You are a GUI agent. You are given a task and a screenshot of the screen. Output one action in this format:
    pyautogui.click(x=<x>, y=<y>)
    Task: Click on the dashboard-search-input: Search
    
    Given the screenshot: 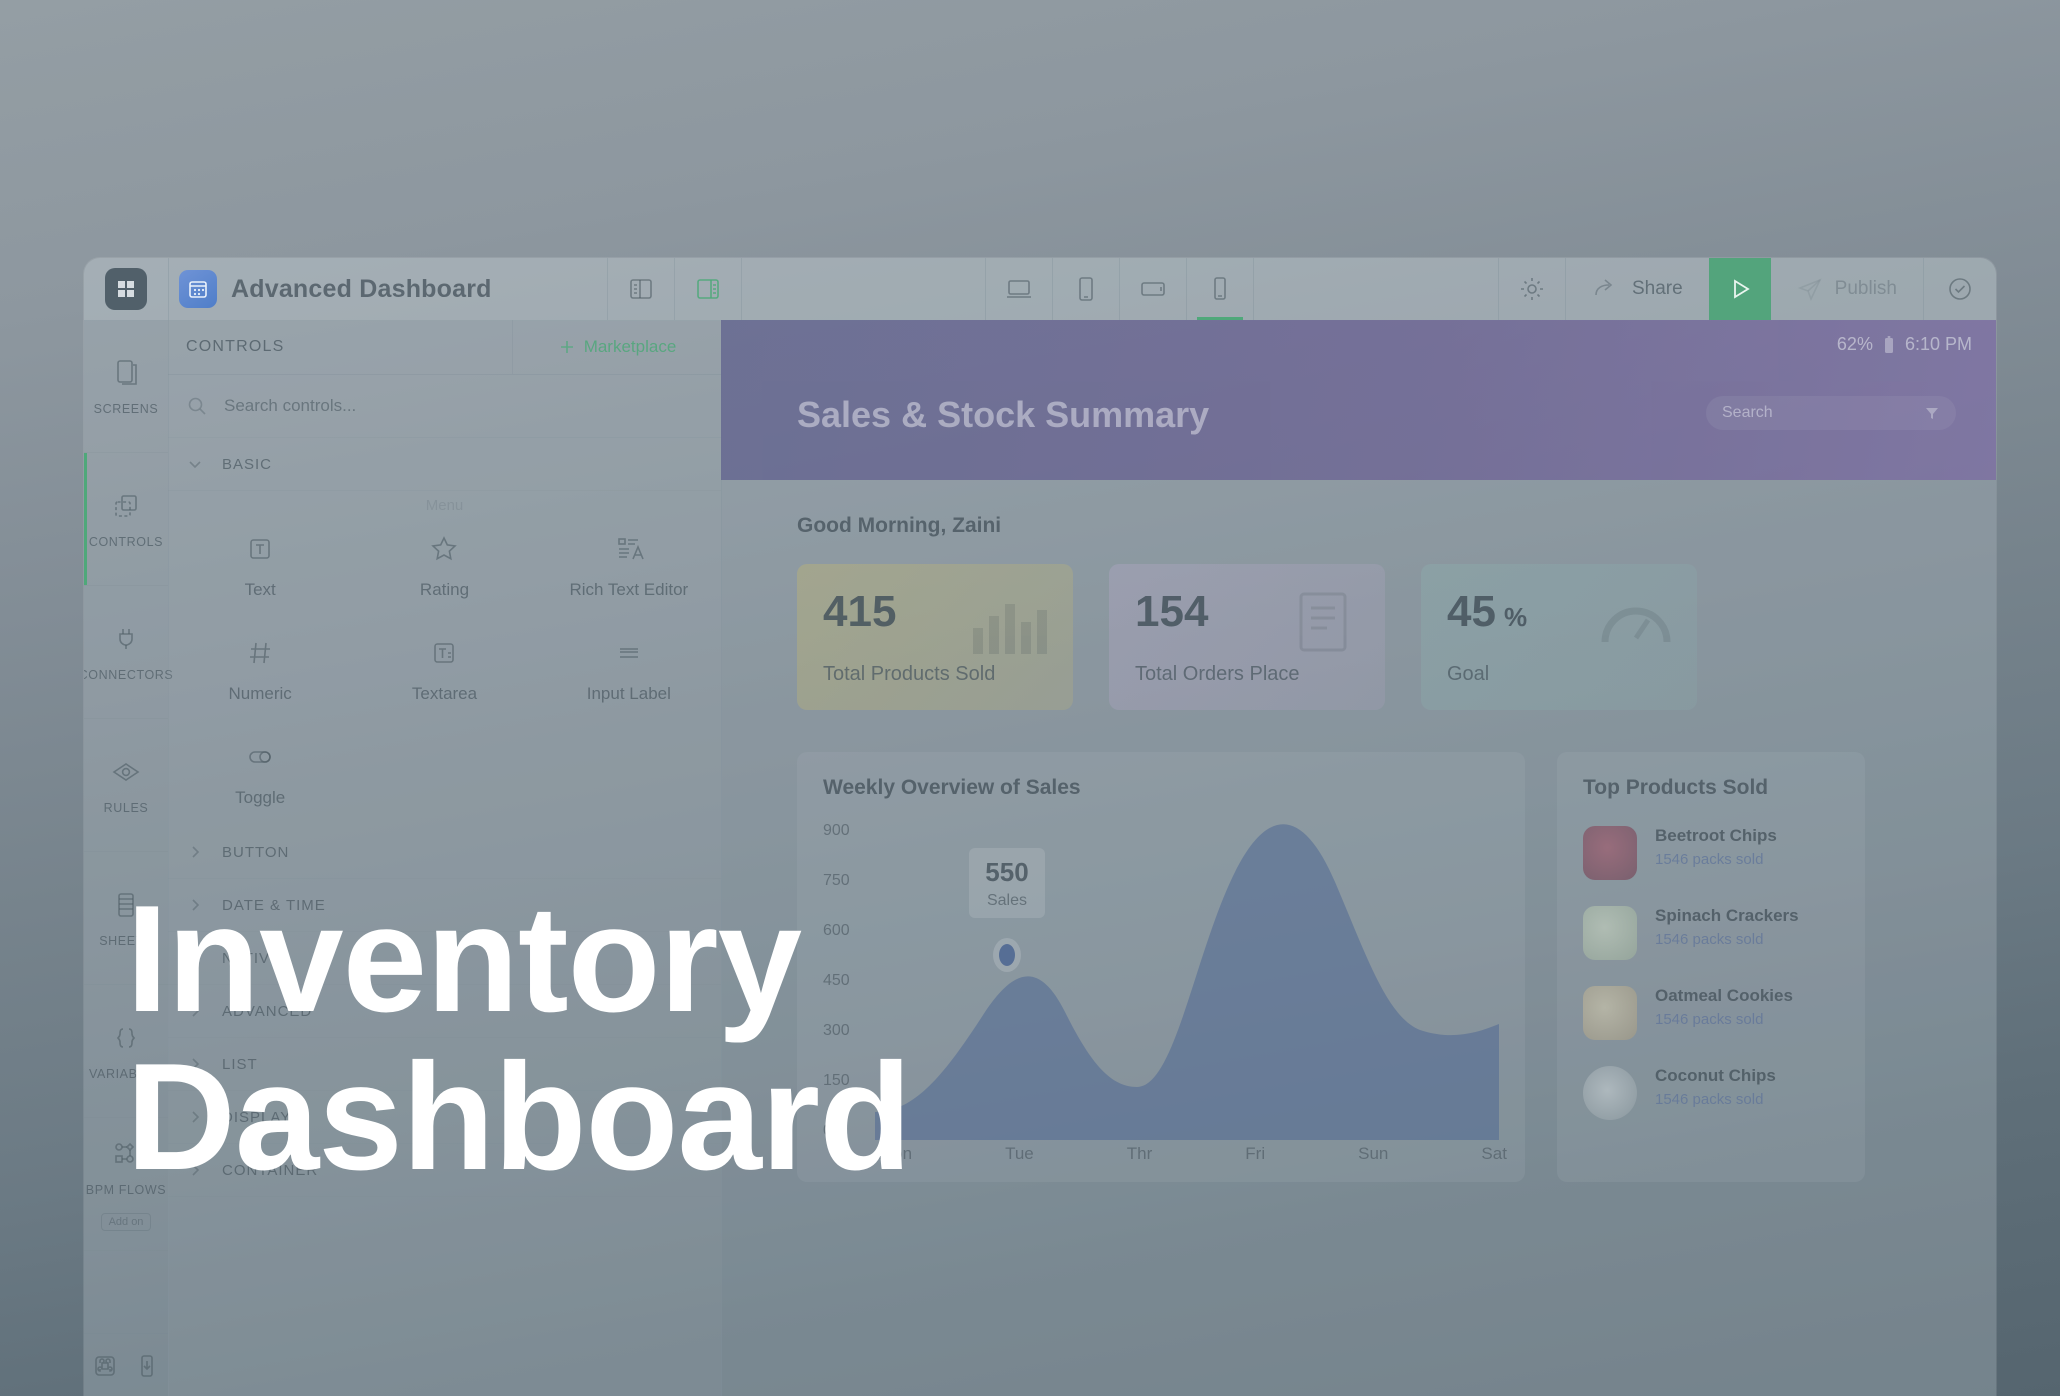 What is the action you would take?
    pyautogui.click(x=1831, y=413)
    